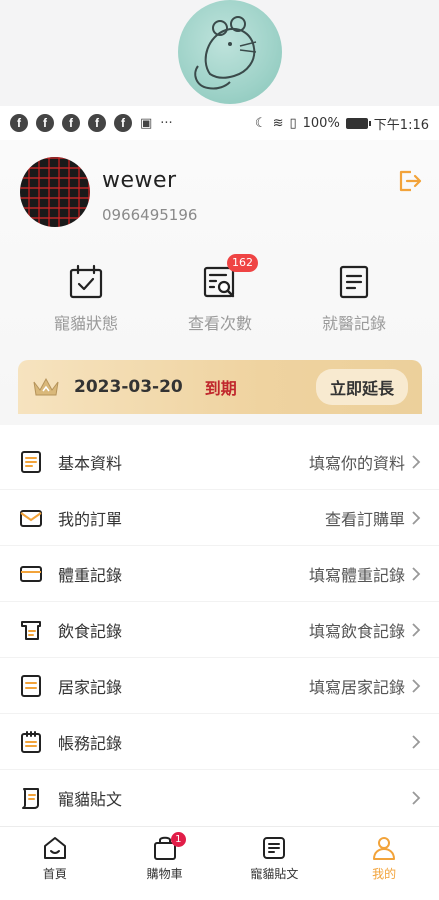 Image resolution: width=439 pixels, height=900 pixels. What do you see at coordinates (358, 123) in the screenshot?
I see `battery-icon` at bounding box center [358, 123].